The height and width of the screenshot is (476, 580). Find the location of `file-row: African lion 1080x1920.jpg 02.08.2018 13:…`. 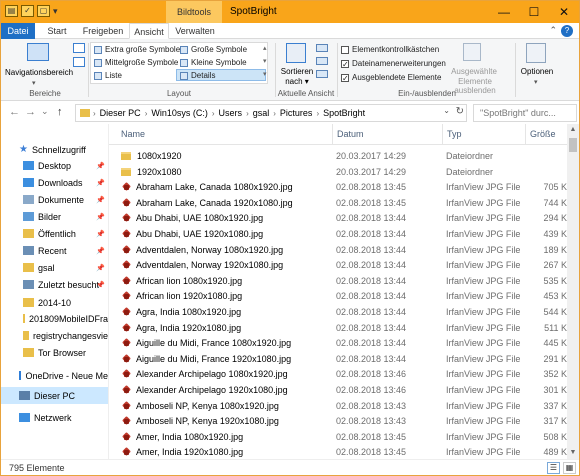

file-row: African lion 1080x1920.jpg 02.08.2018 13:… is located at coordinates (338, 281).